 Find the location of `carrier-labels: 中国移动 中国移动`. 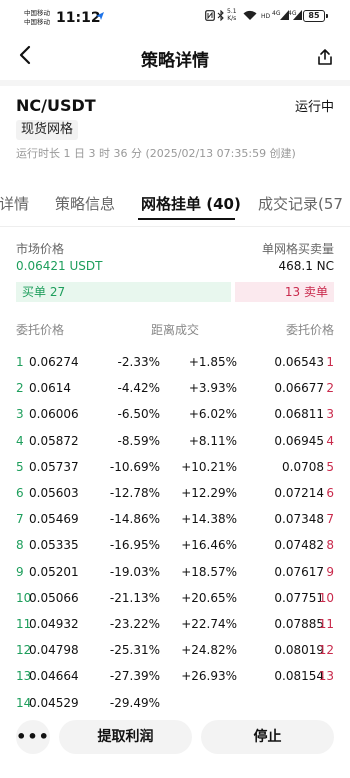

carrier-labels: 中国移动 中国移动 is located at coordinates (37, 18).